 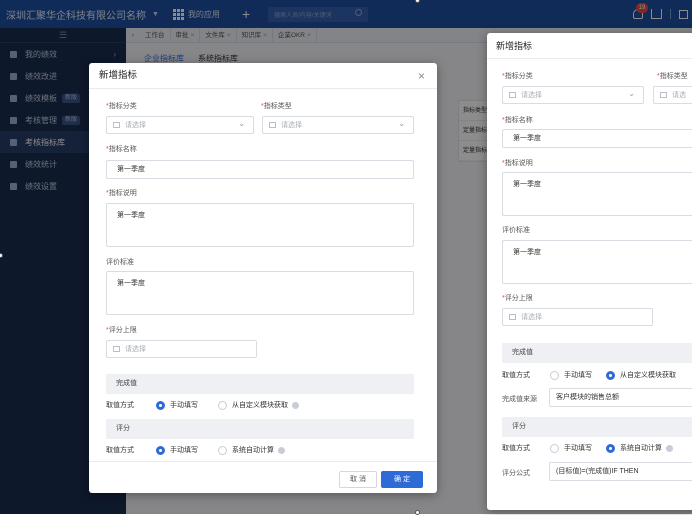 I want to click on formula-label: 评分公式, so click(x=516, y=473).